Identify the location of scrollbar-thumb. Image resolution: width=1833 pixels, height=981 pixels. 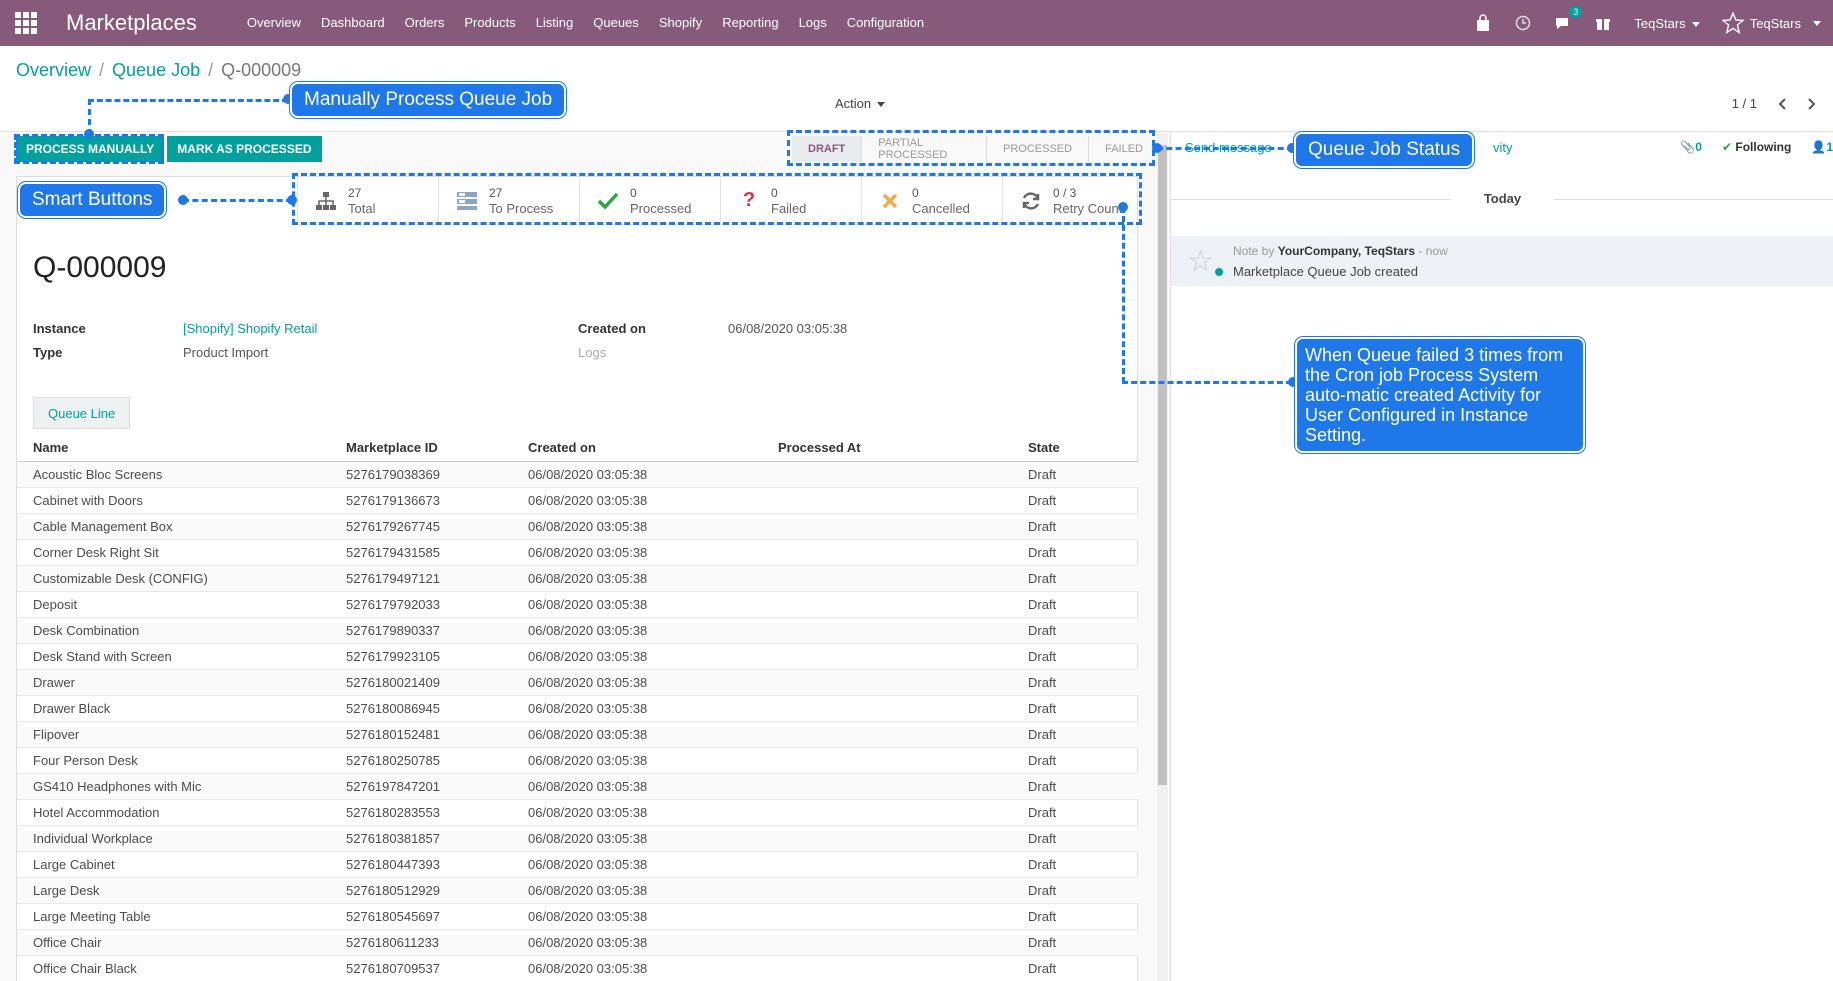
(1162, 465).